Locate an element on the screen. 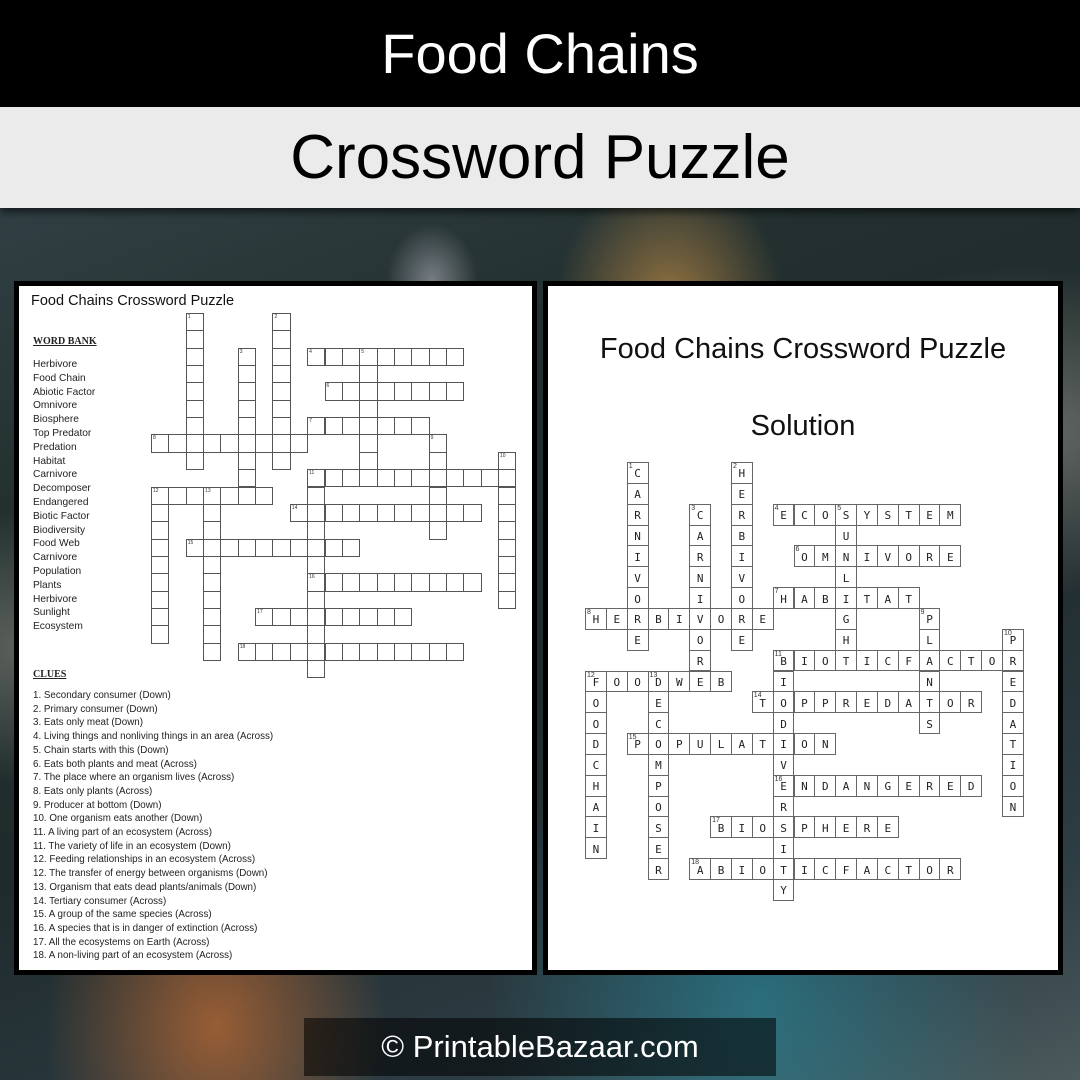 The image size is (1080, 1080). crossword-cell: 12 is located at coordinates (160, 495).